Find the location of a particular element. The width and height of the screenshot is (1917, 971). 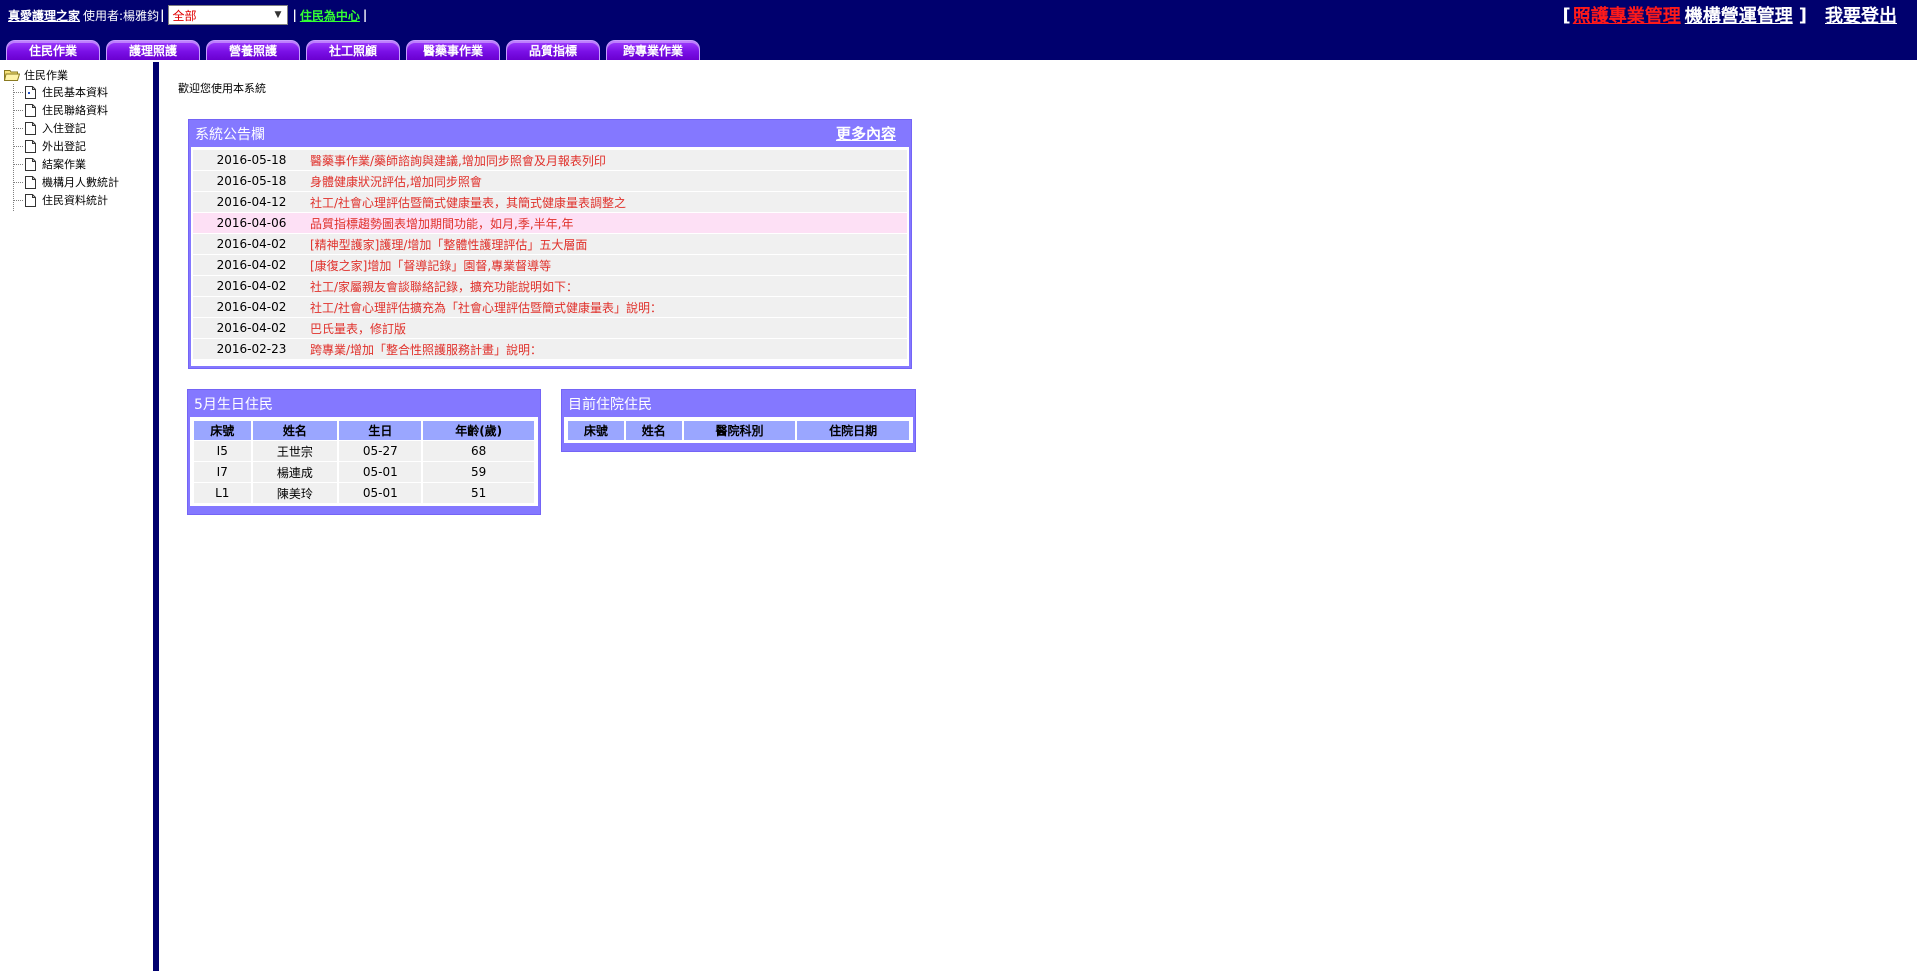

column-header: 醫院科別 is located at coordinates (739, 430).